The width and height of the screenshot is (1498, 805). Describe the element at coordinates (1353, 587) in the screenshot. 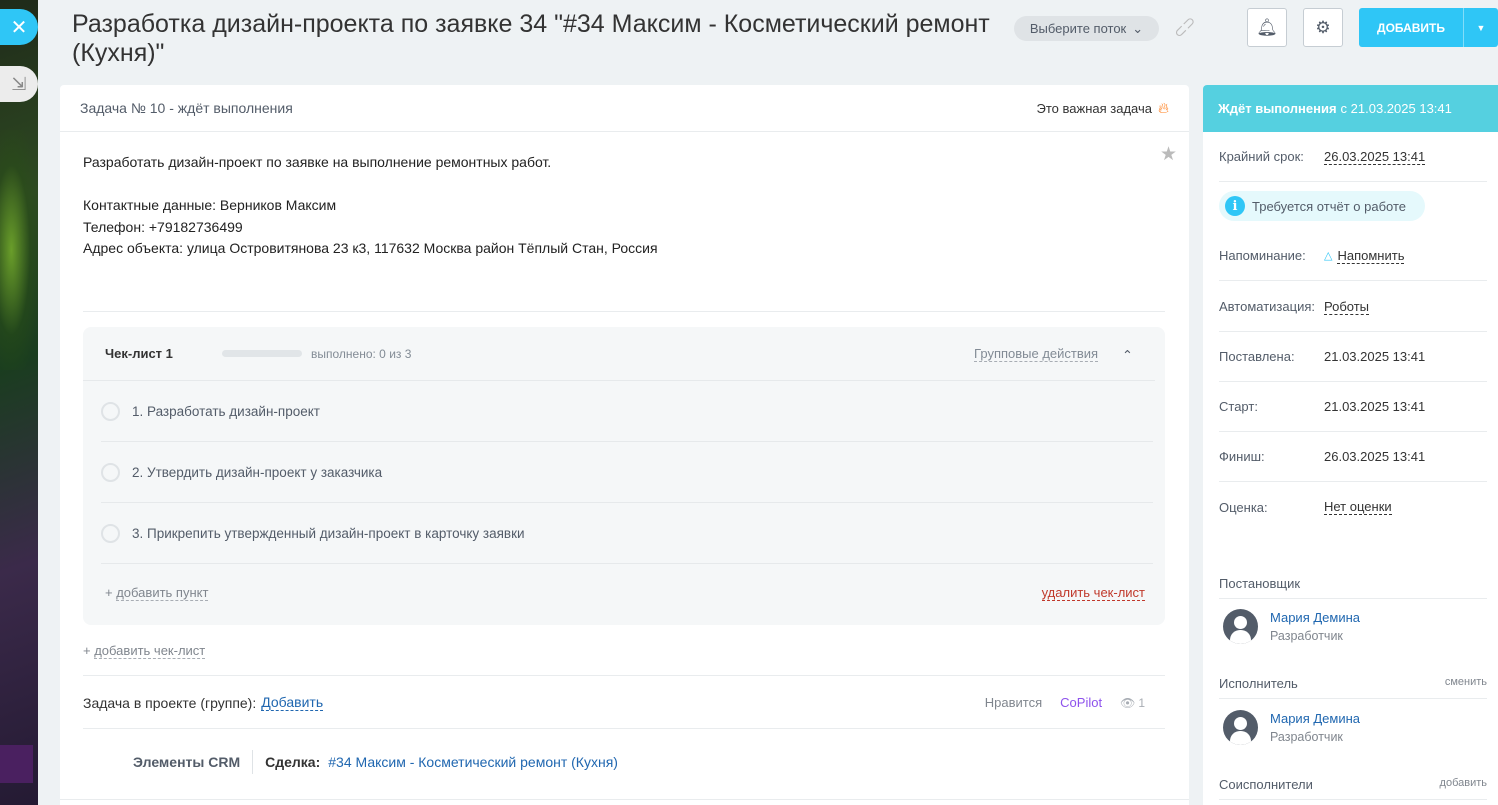

I see `creator-section-title: Постановщик` at that location.